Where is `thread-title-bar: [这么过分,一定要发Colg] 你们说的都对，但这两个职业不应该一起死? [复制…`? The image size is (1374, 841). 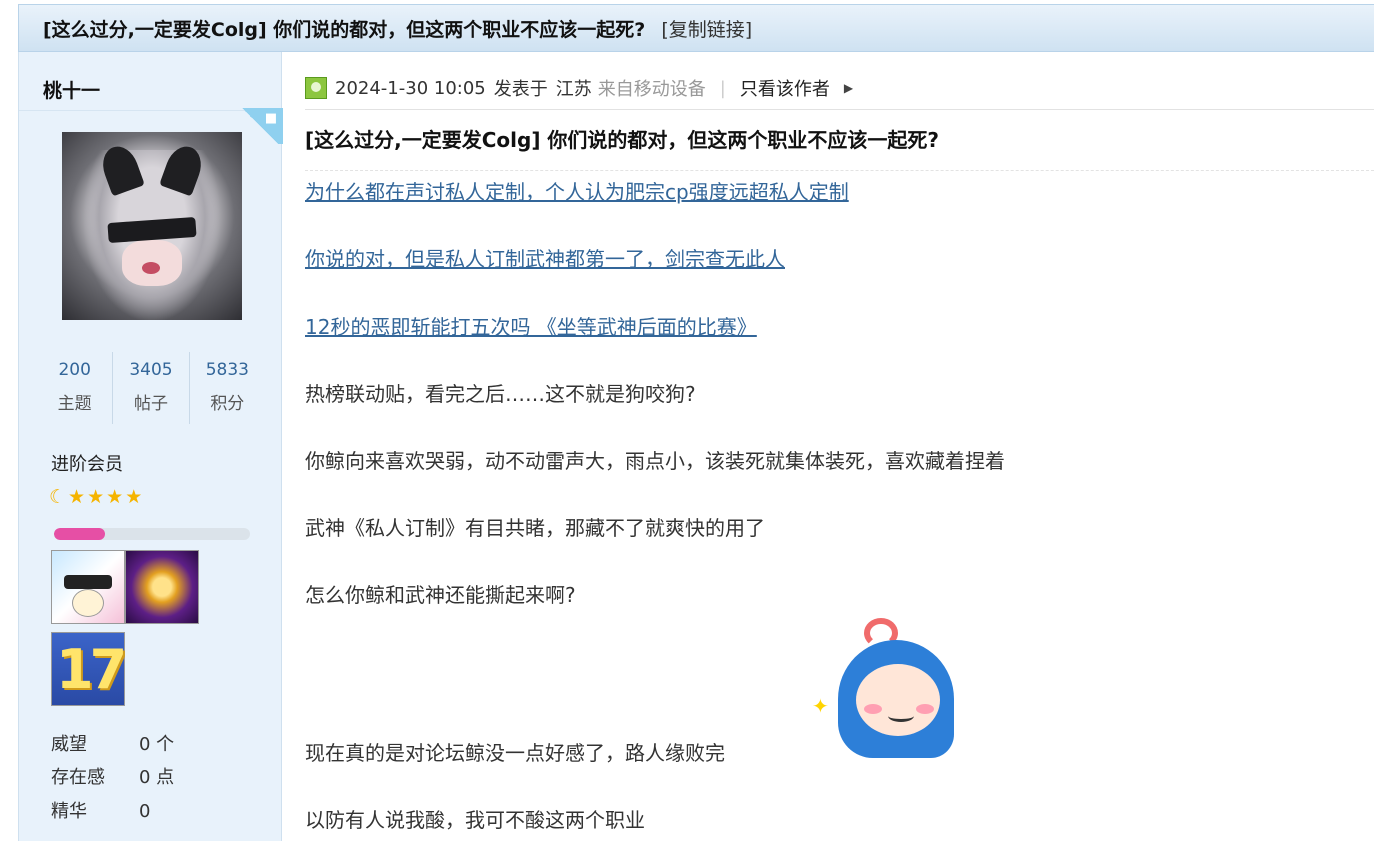
thread-title-bar: [这么过分,一定要发Colg] 你们说的都对，但这两个职业不应该一起死? [复制… is located at coordinates (696, 28).